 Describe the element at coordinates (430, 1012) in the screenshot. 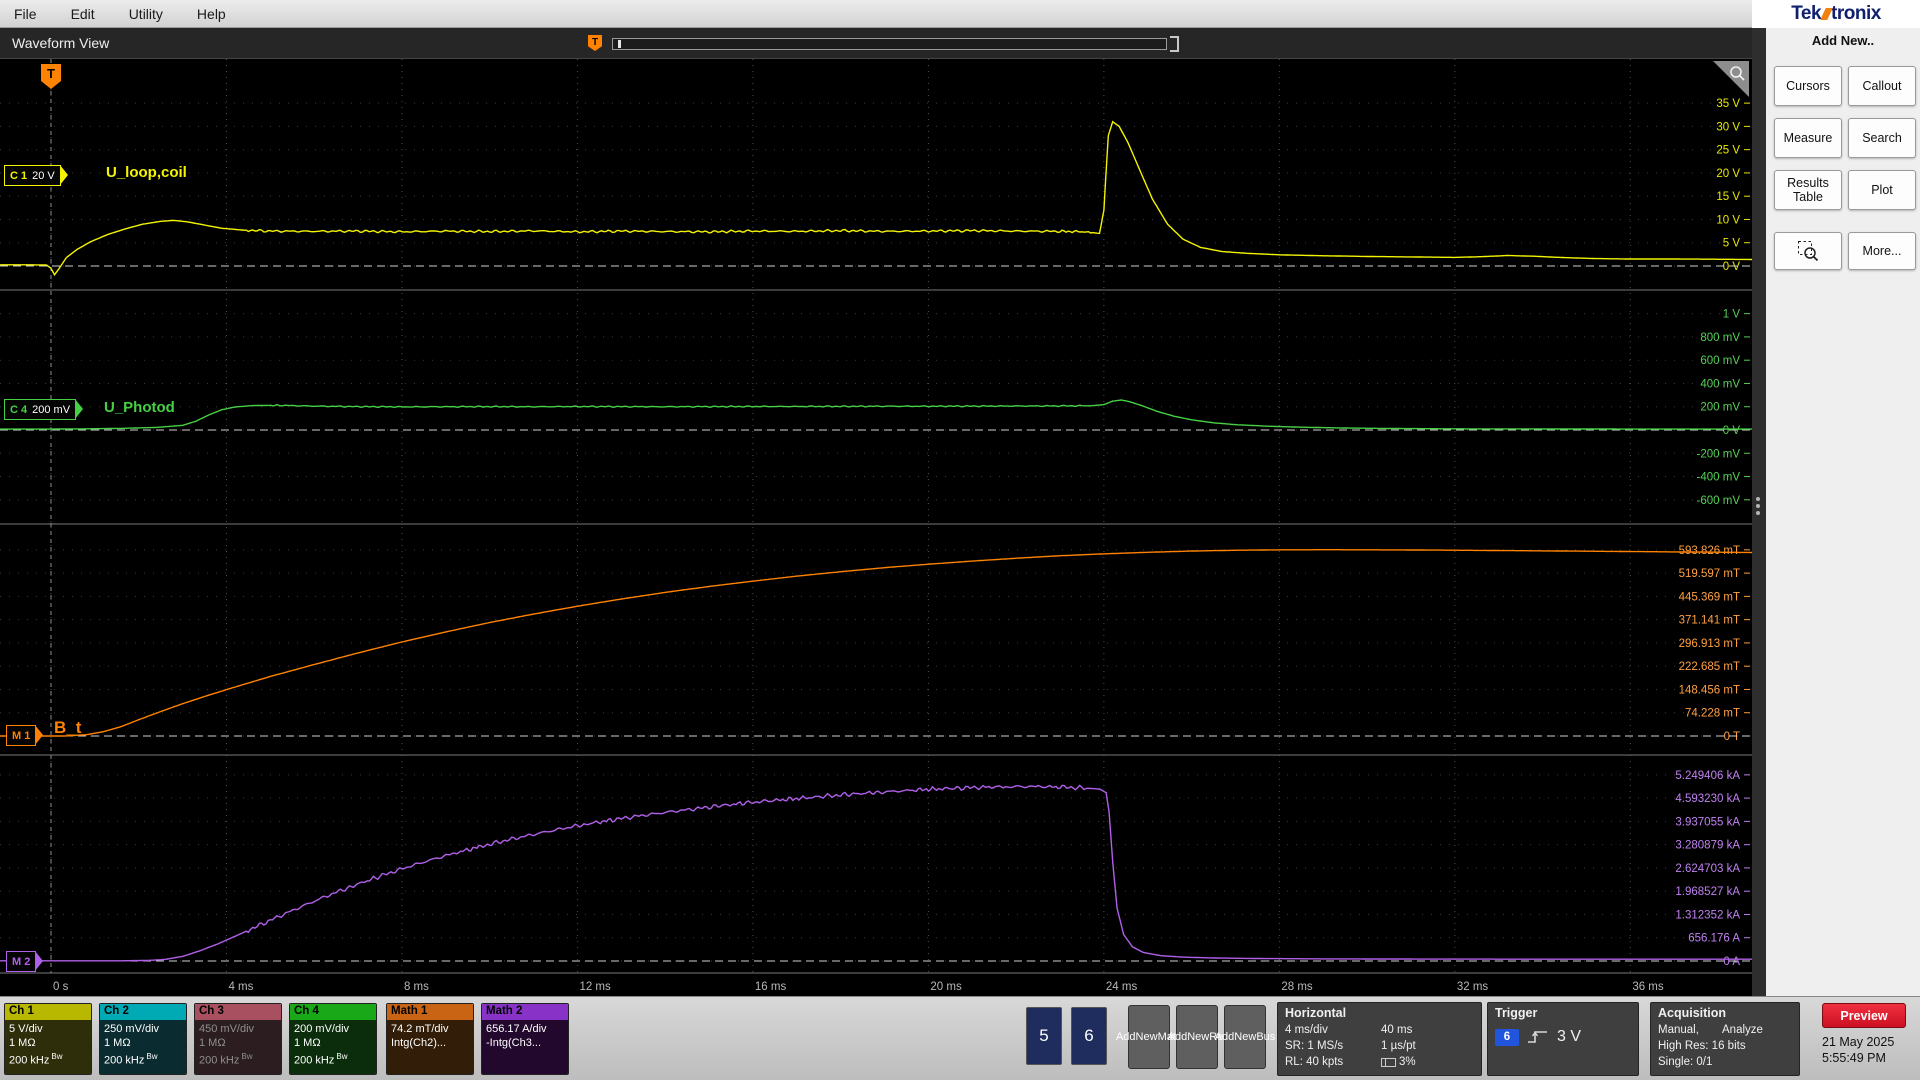

I see `badge-title: Math 1` at that location.